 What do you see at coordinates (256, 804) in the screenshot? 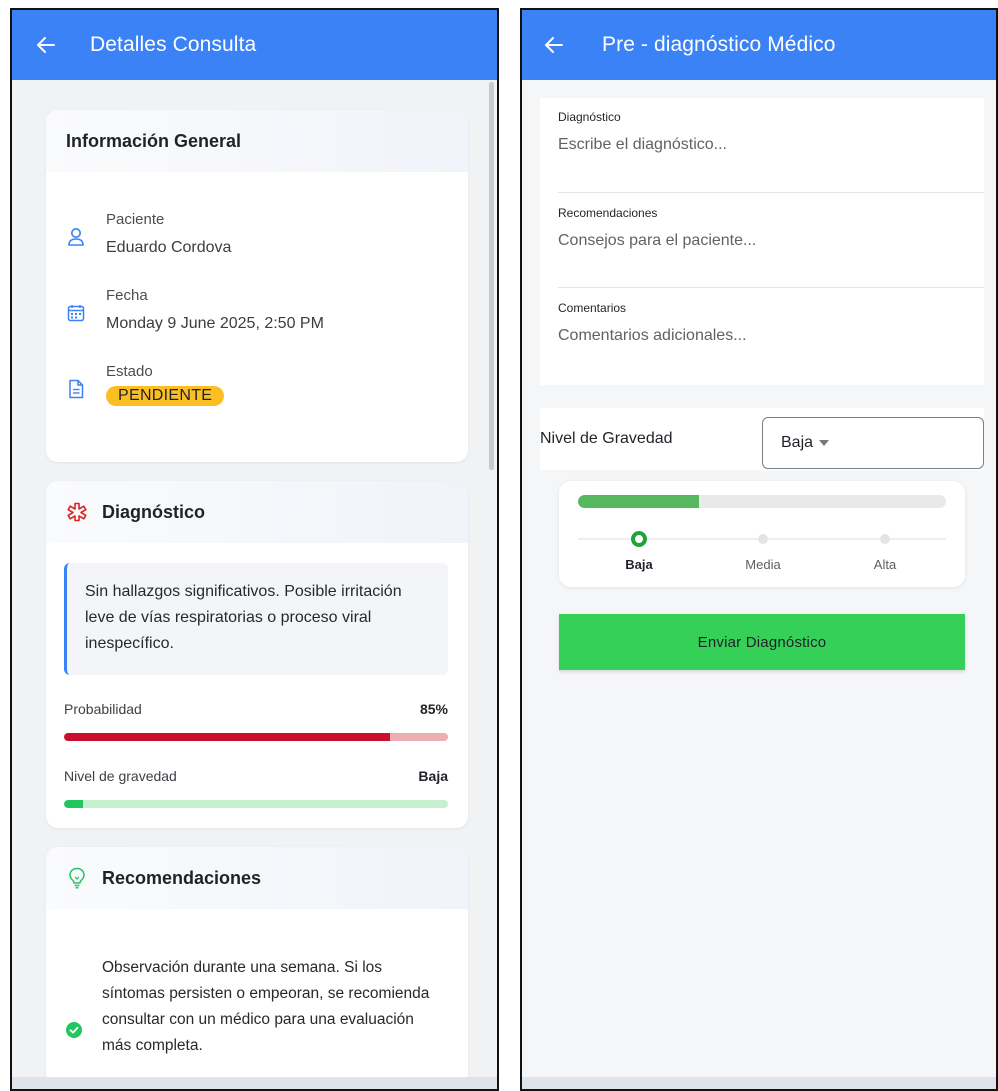
I see `severity-bar` at bounding box center [256, 804].